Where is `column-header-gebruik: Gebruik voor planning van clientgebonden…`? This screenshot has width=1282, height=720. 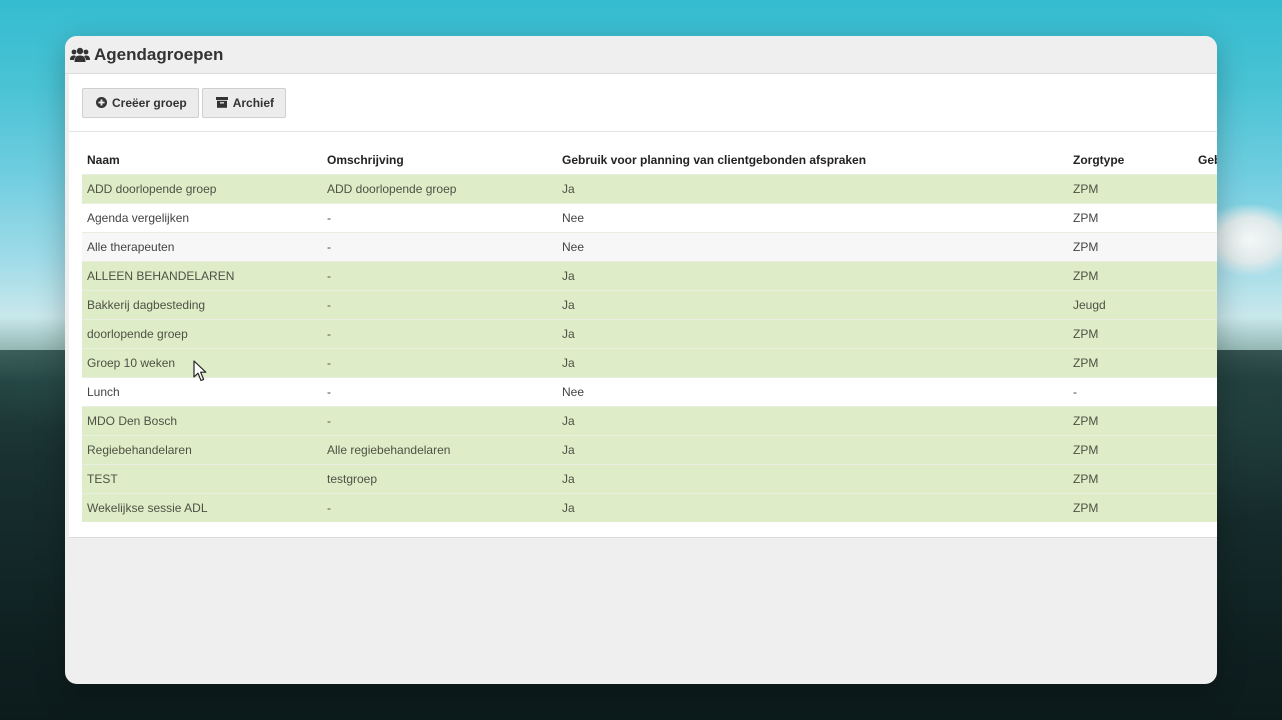
column-header-gebruik: Gebruik voor planning van clientgebonden… is located at coordinates (812, 160).